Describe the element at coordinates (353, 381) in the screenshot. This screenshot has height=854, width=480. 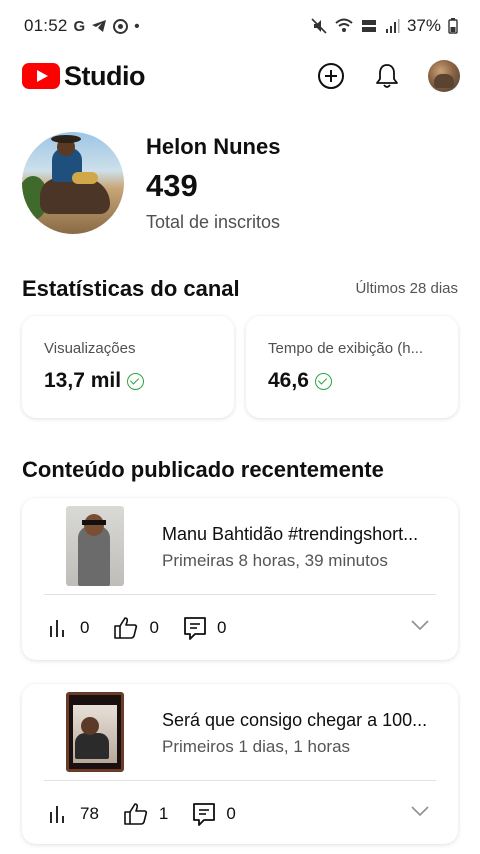
I see `stat-value-row: 46,6` at that location.